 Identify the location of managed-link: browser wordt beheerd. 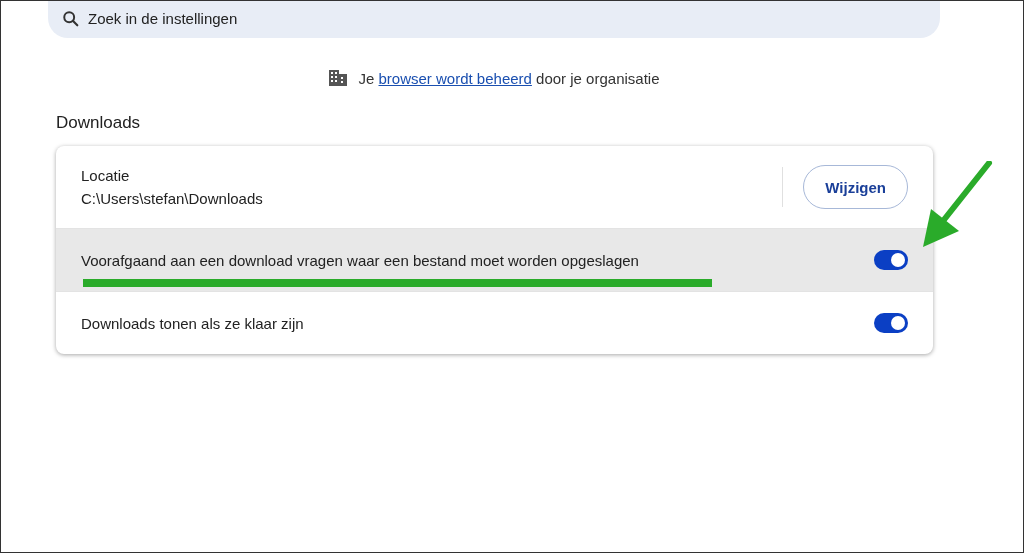
(455, 78).